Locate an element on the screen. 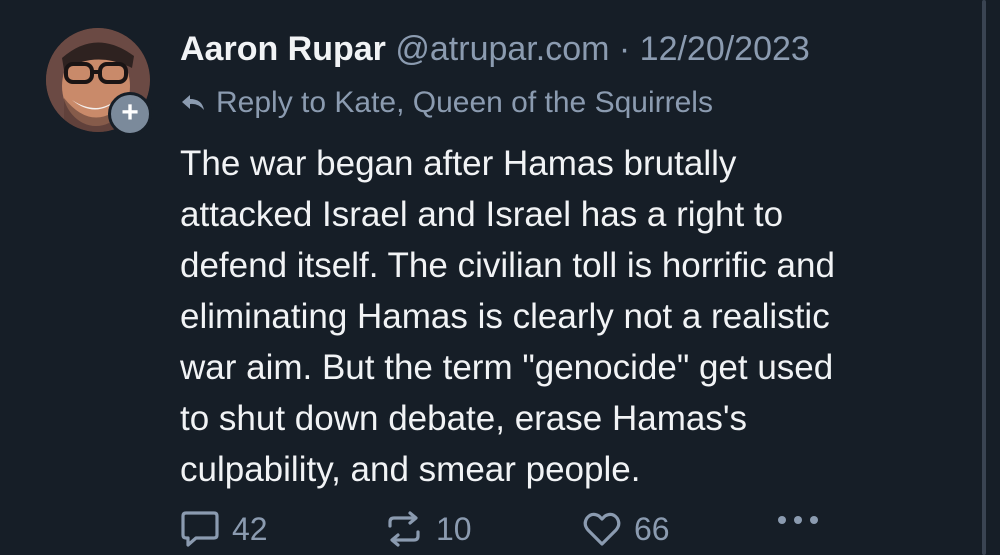 This screenshot has width=1000, height=555. author-name: Aaron Rupar is located at coordinates (283, 49).